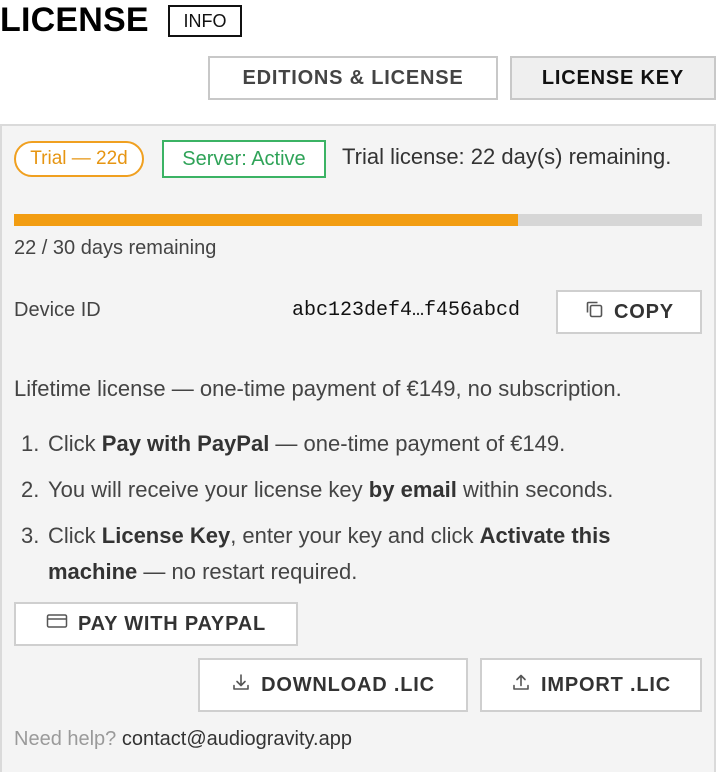 This screenshot has width=716, height=772. I want to click on copy-button: COPY, so click(629, 312).